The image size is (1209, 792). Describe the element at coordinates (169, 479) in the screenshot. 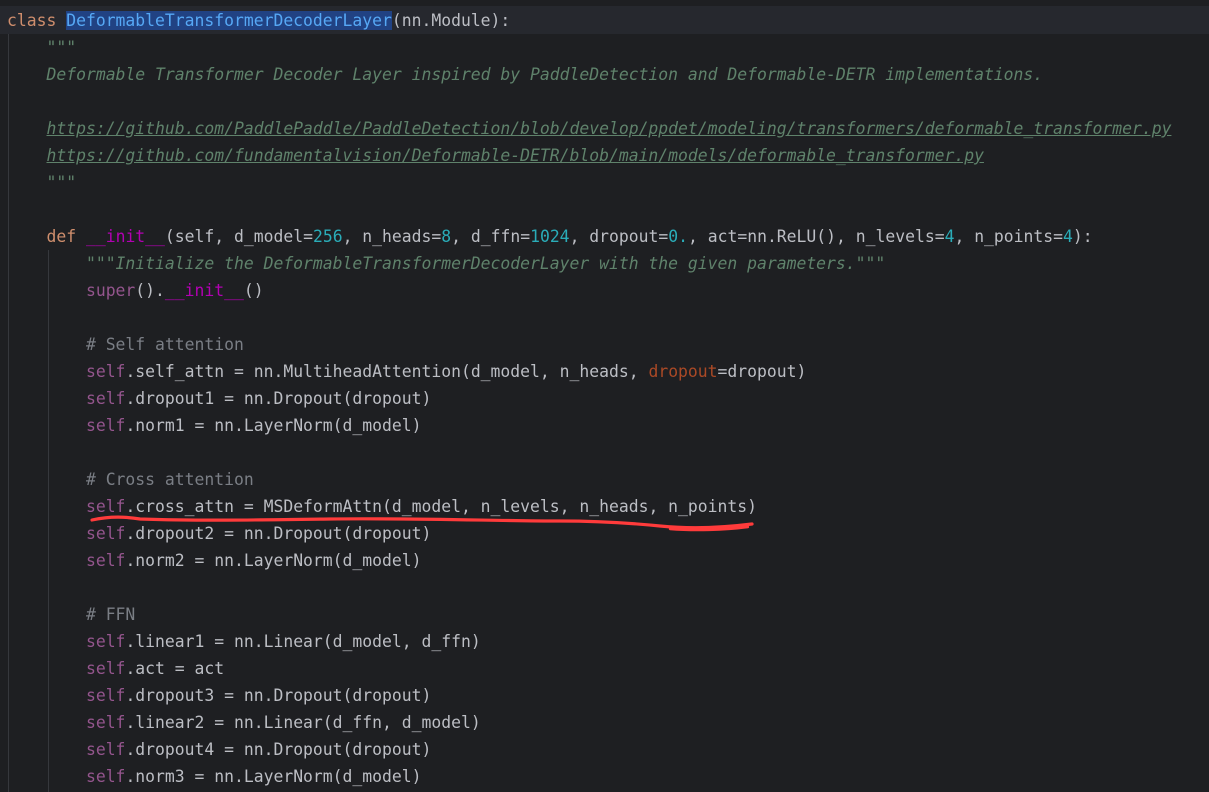

I see `comment: # Cross attention` at that location.